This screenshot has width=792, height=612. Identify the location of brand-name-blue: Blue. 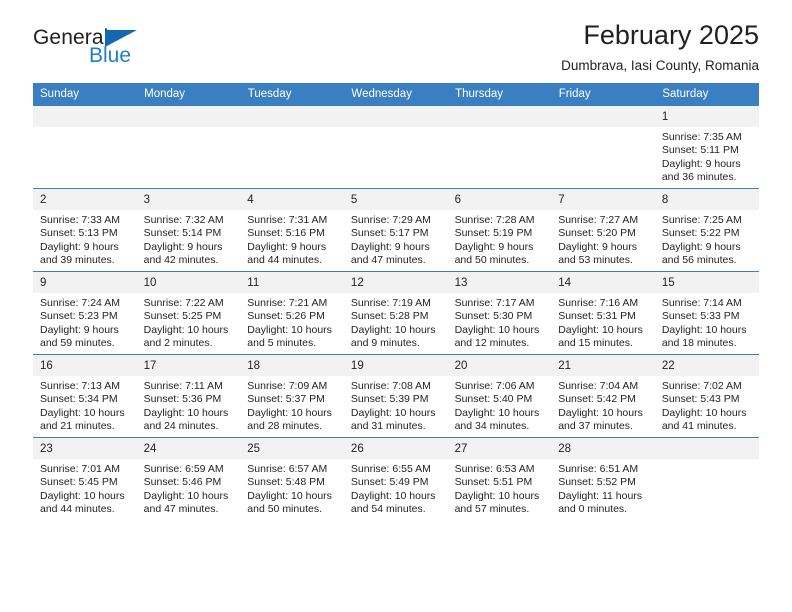
(110, 55).